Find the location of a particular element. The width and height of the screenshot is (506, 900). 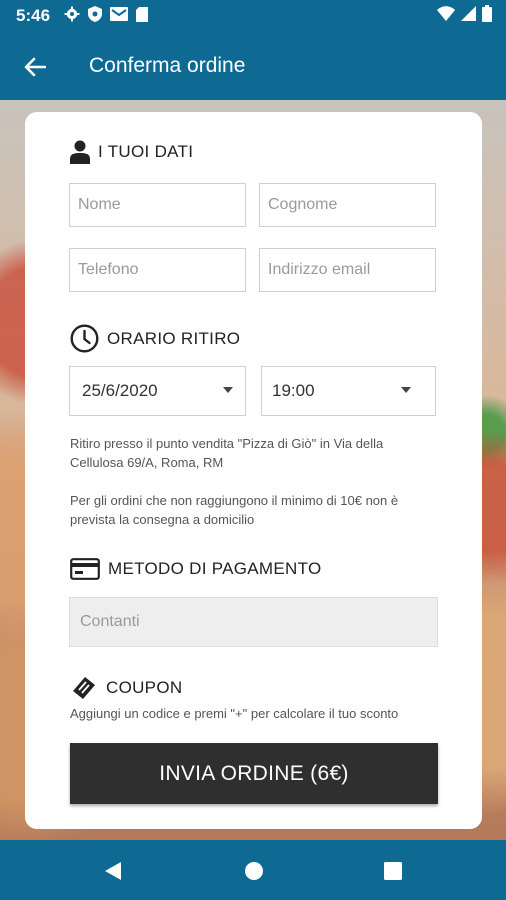

last-name-input is located at coordinates (347, 205).